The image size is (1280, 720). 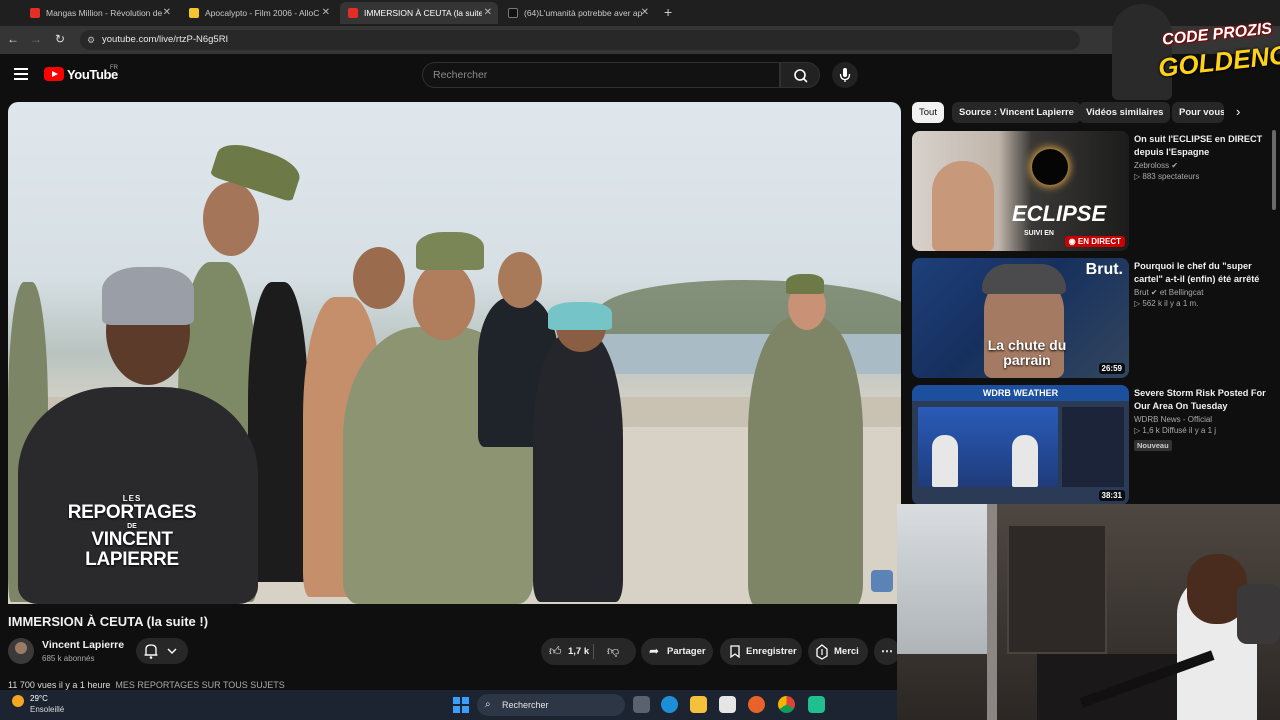 What do you see at coordinates (108, 621) in the screenshot?
I see `video-title: IMMERSION À CEUTA (la suite !)` at bounding box center [108, 621].